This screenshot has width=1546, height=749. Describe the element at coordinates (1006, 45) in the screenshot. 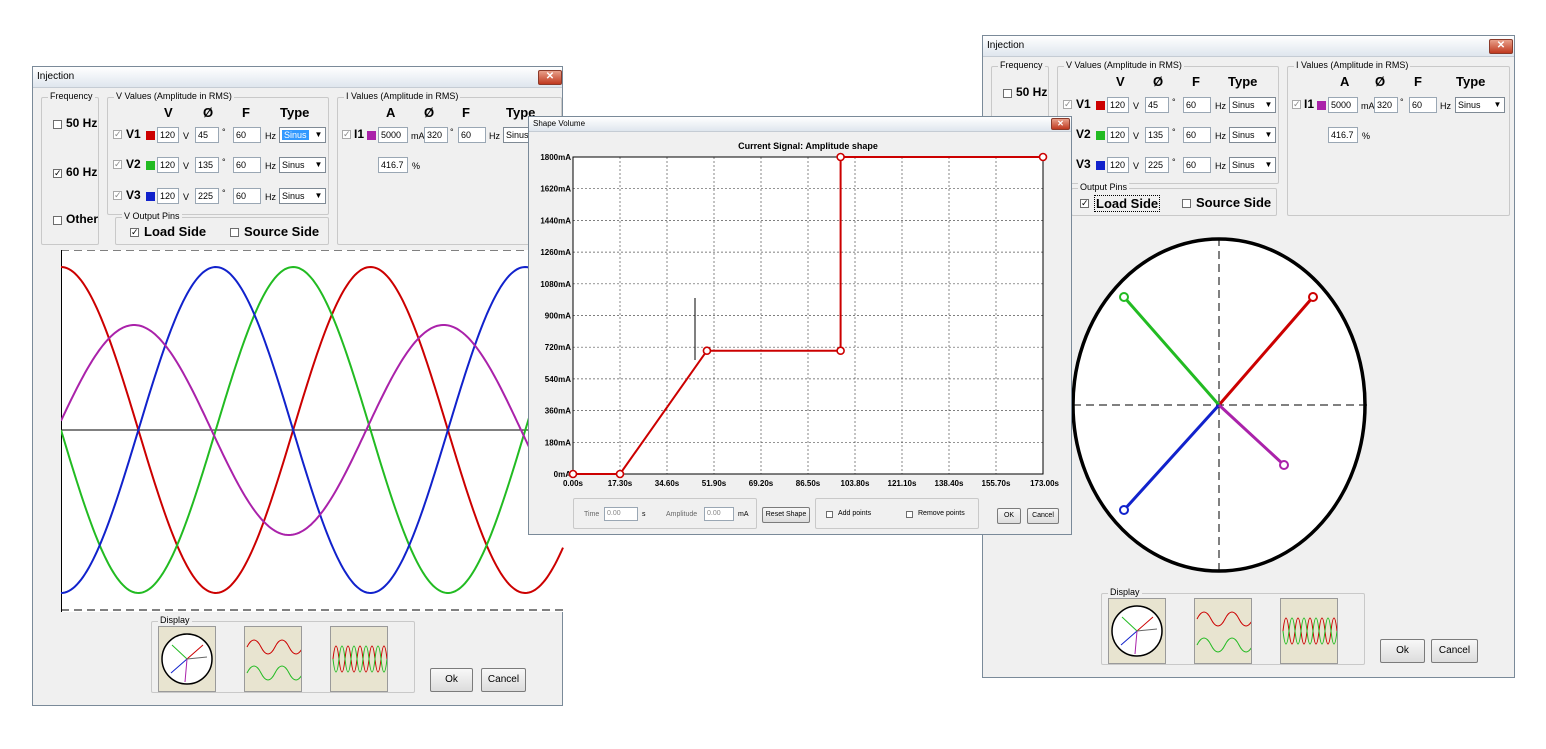

I see `window-title: Injection` at that location.